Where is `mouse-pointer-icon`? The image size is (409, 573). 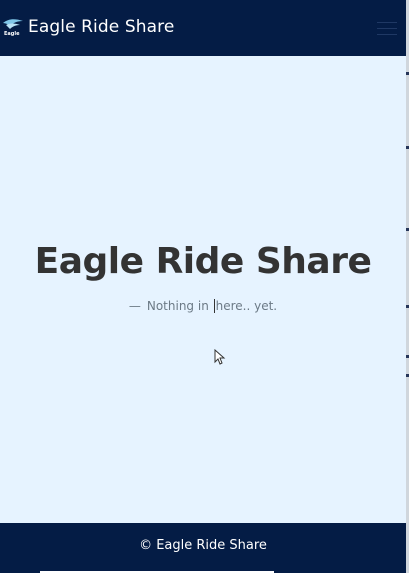
mouse-pointer-icon is located at coordinates (220, 357).